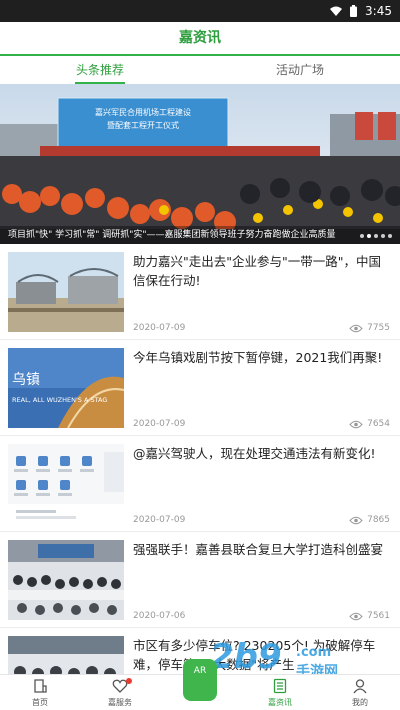 The height and width of the screenshot is (710, 400). What do you see at coordinates (200, 580) in the screenshot?
I see `news-item: 强强联手！嘉善县联合复旦大学打造科创盛宴 2020-07-06 7561` at bounding box center [200, 580].